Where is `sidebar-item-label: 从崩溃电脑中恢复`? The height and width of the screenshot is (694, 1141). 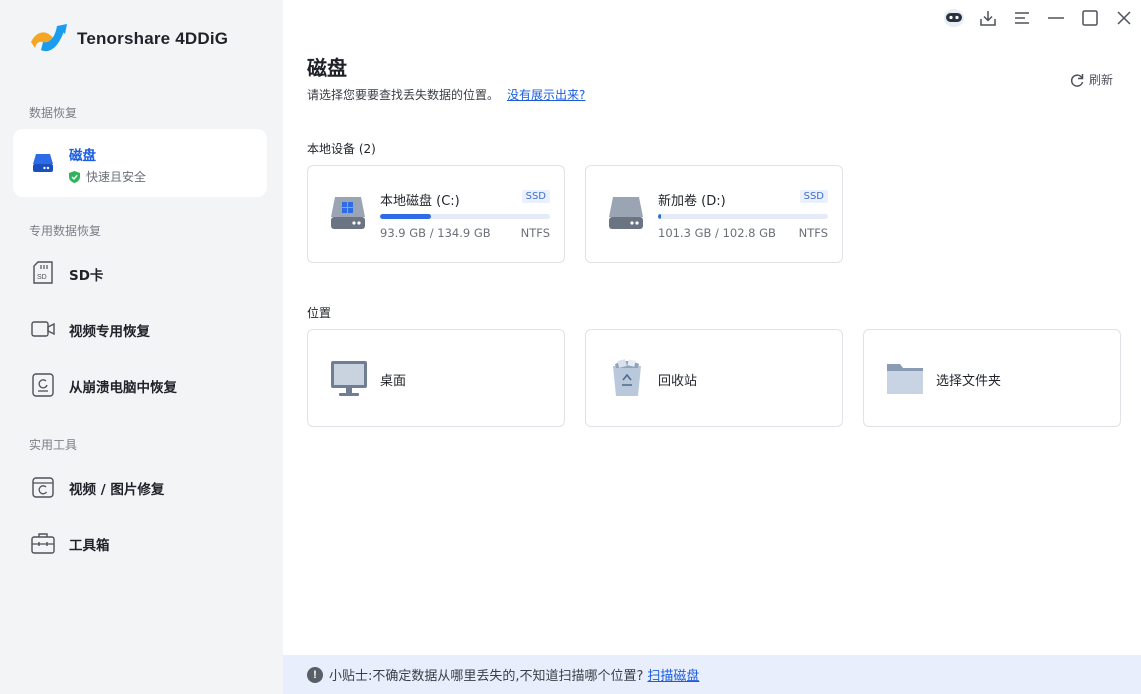
sidebar-item-label: 从崩溃电脑中恢复 is located at coordinates (123, 388).